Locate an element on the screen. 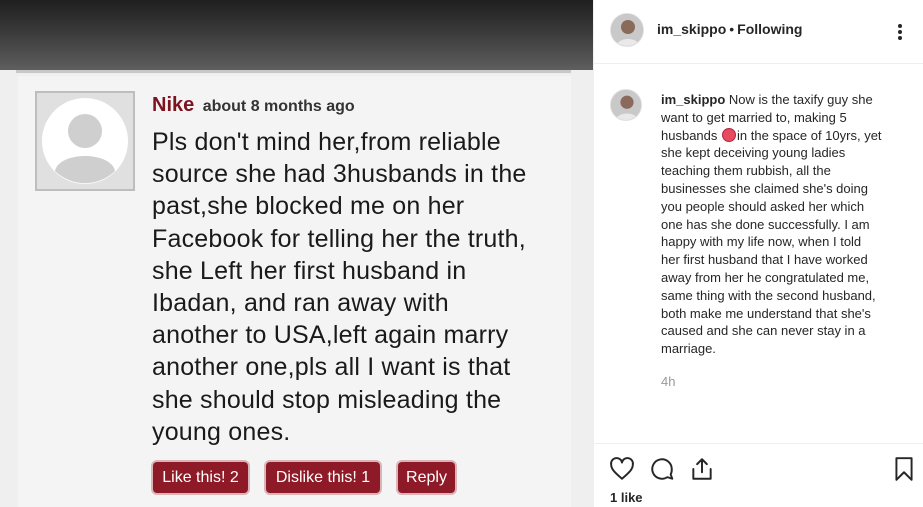 The image size is (923, 507). comment-text-line: she should stop misleading the is located at coordinates (327, 399).